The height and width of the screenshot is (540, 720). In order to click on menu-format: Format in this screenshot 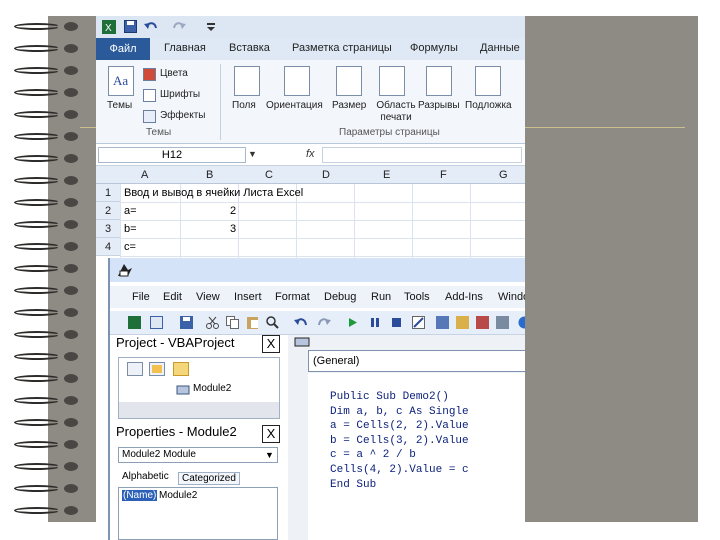, I will do `click(292, 297)`.